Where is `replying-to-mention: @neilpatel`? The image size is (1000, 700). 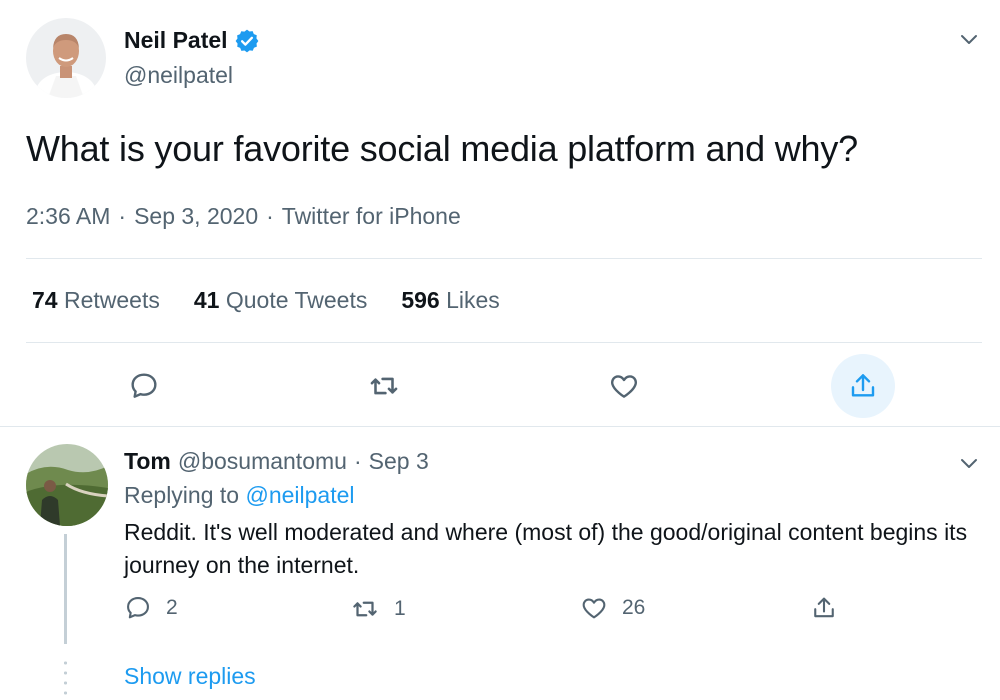
replying-to-mention: @neilpatel is located at coordinates (299, 495).